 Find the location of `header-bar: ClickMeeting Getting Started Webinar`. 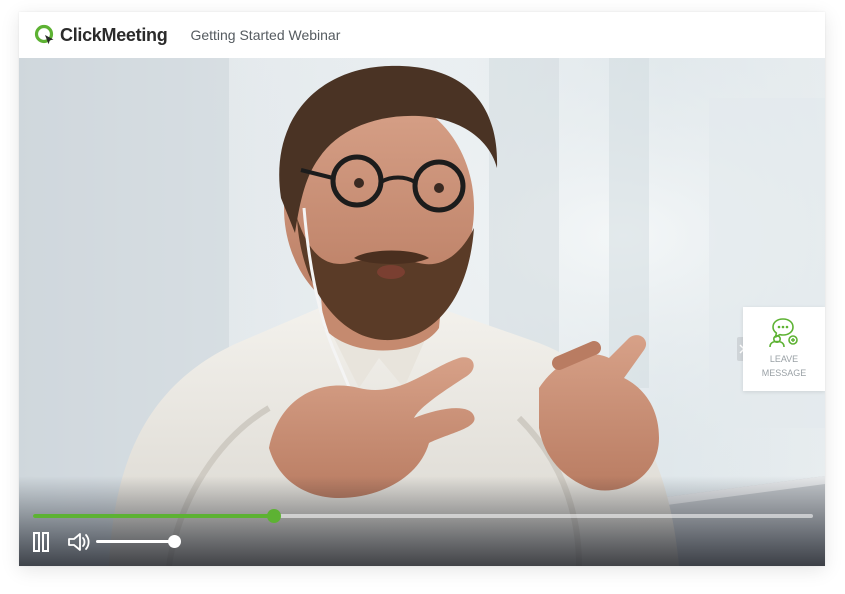

header-bar: ClickMeeting Getting Started Webinar is located at coordinates (422, 35).